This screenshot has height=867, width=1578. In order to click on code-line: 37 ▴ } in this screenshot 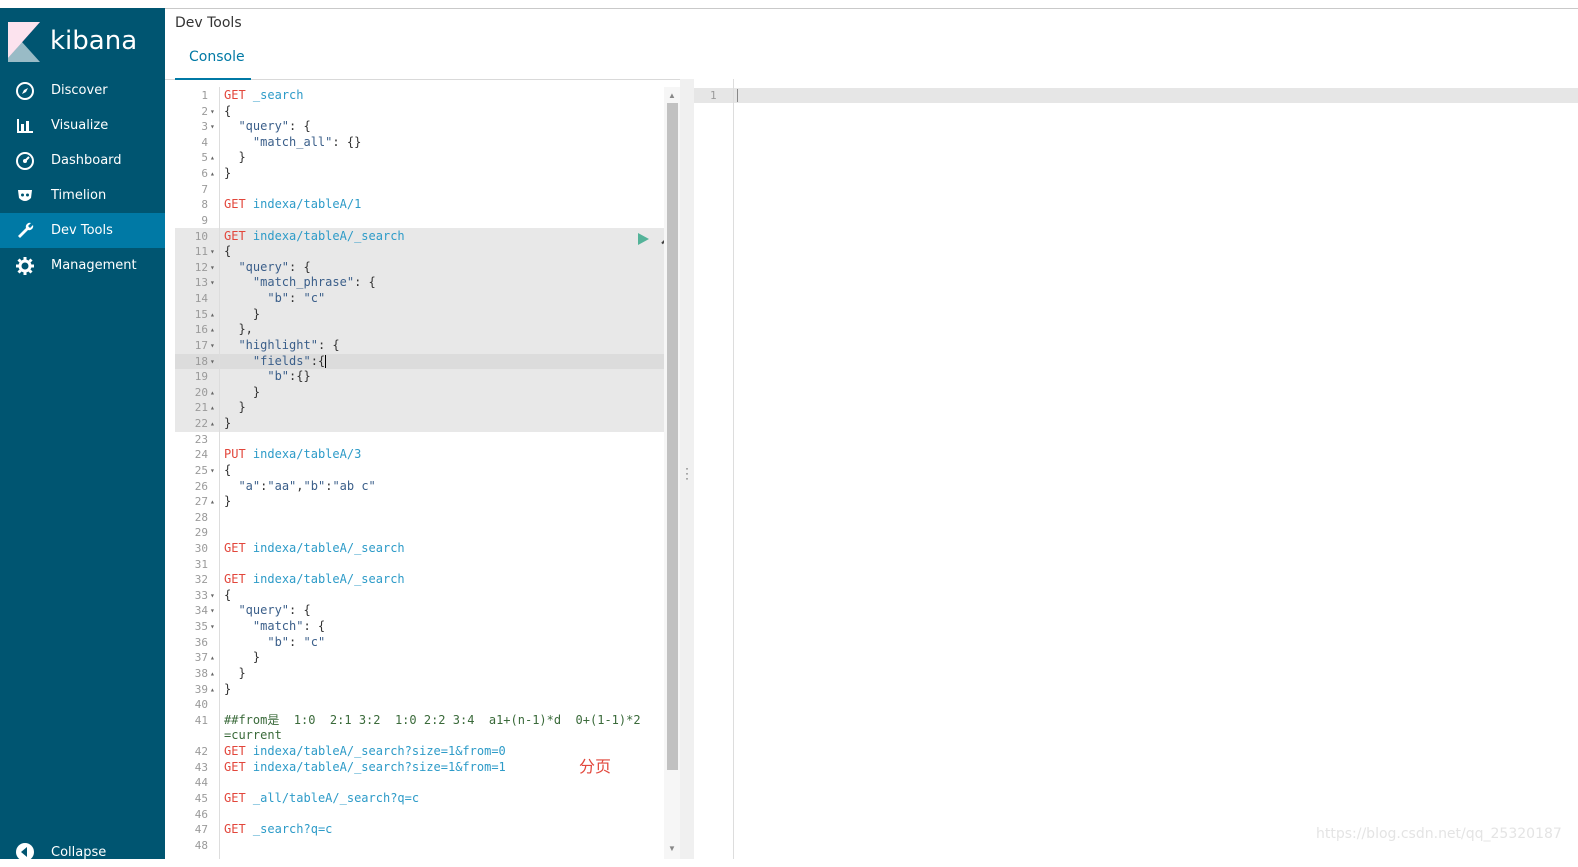, I will do `click(419, 658)`.